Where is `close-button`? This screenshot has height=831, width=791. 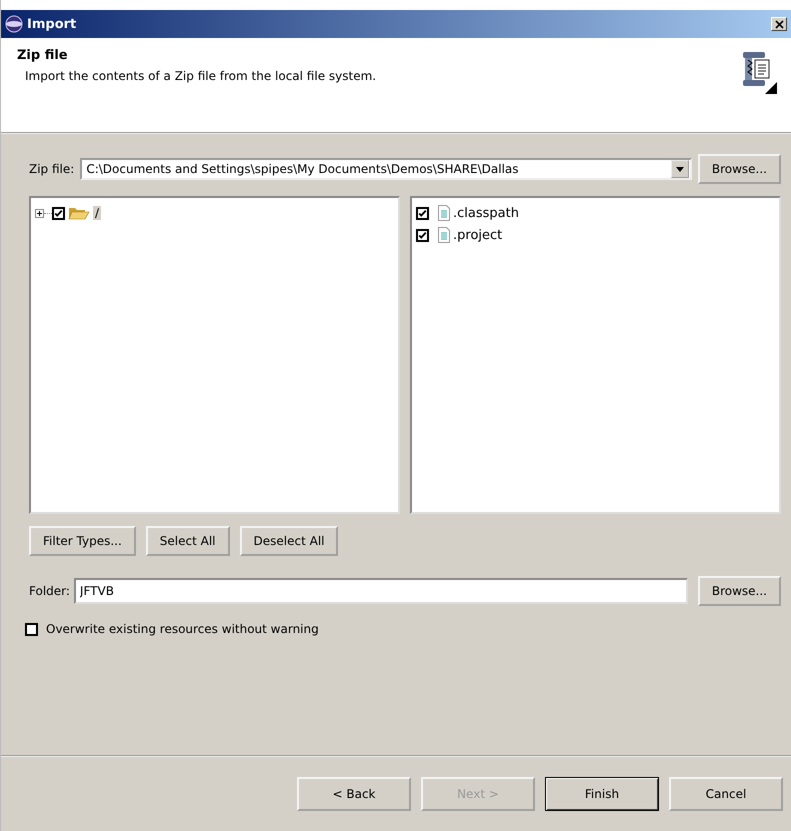
close-button is located at coordinates (779, 24).